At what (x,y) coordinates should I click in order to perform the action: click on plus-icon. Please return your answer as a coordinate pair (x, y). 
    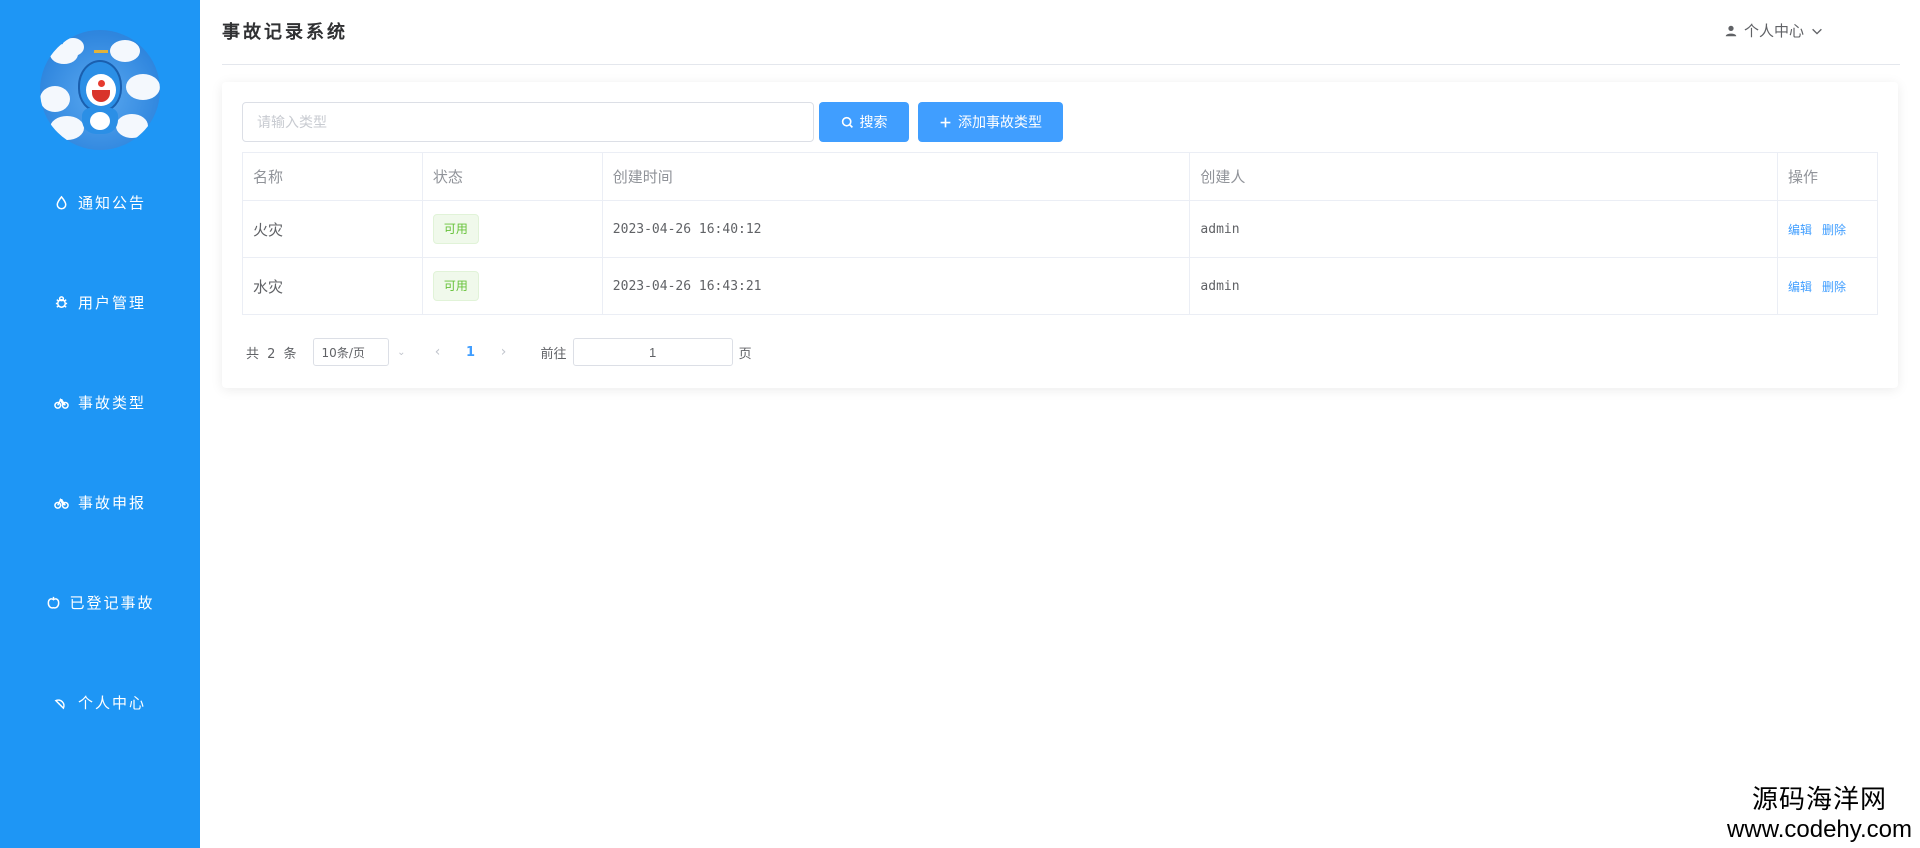
    Looking at the image, I should click on (945, 122).